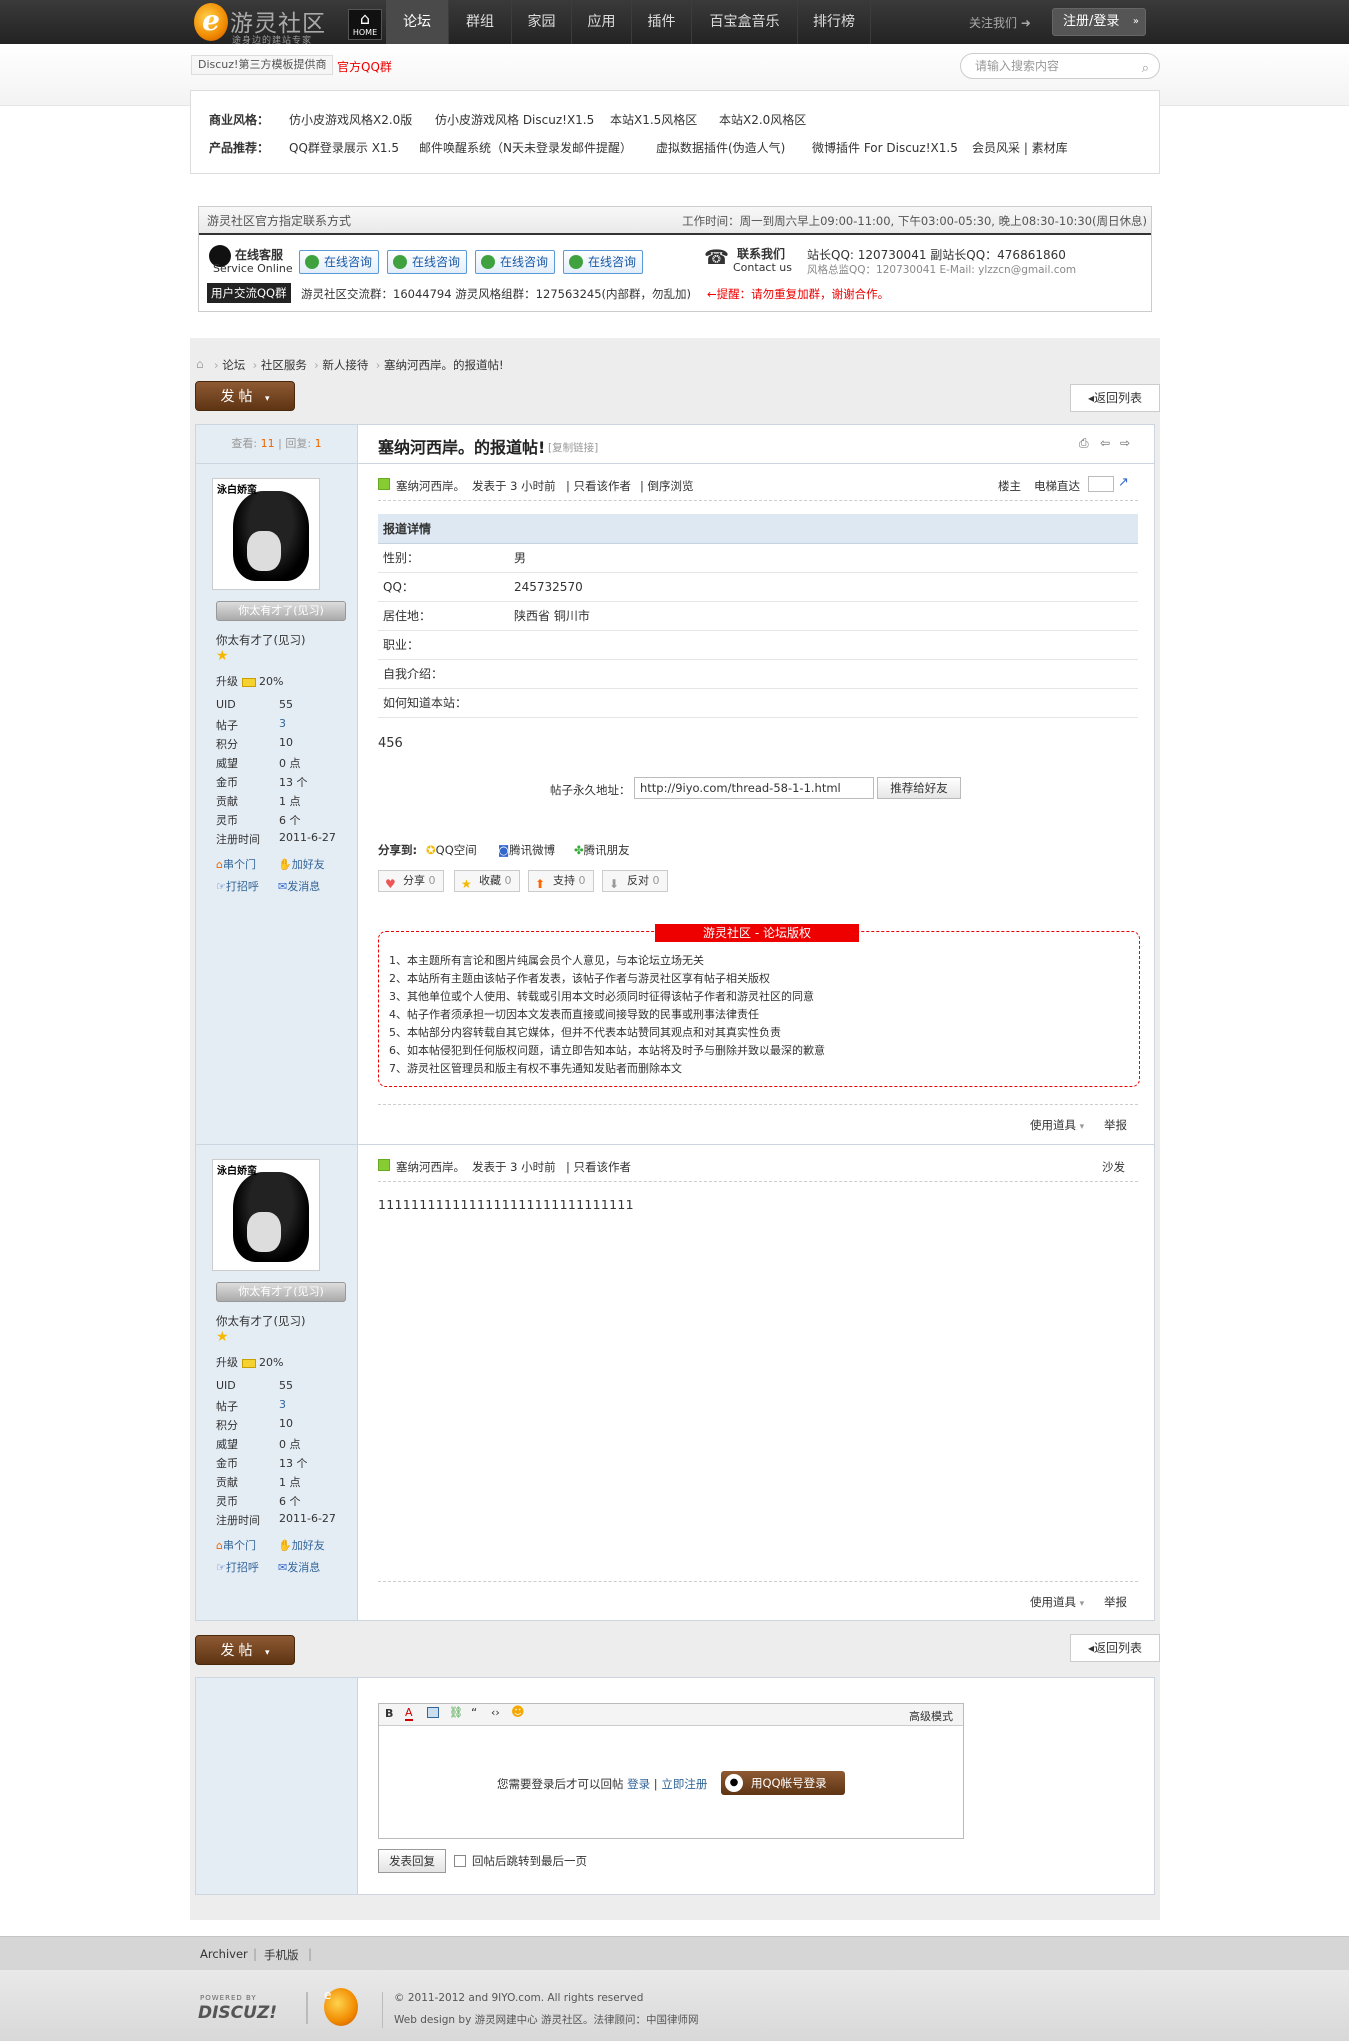 This screenshot has height=2041, width=1349. I want to click on prev-thread-icon: ⇦, so click(1105, 443).